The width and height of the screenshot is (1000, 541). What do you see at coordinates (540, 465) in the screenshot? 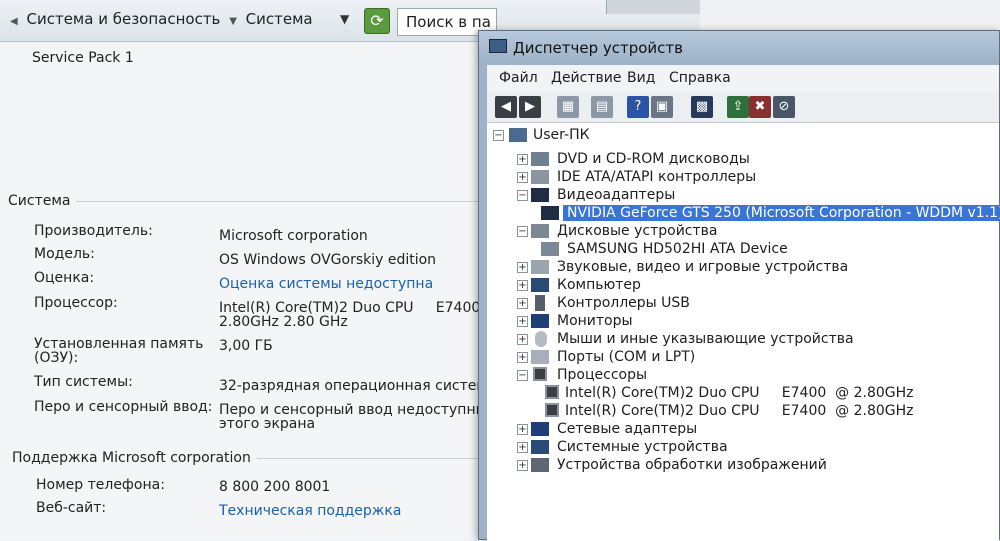
I see `imaging-icon` at bounding box center [540, 465].